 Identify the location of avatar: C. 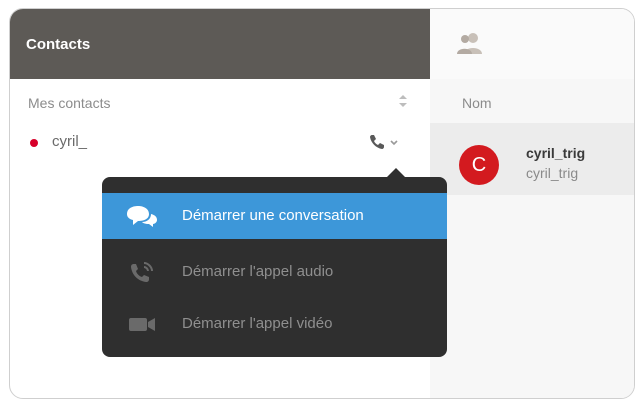
(479, 165).